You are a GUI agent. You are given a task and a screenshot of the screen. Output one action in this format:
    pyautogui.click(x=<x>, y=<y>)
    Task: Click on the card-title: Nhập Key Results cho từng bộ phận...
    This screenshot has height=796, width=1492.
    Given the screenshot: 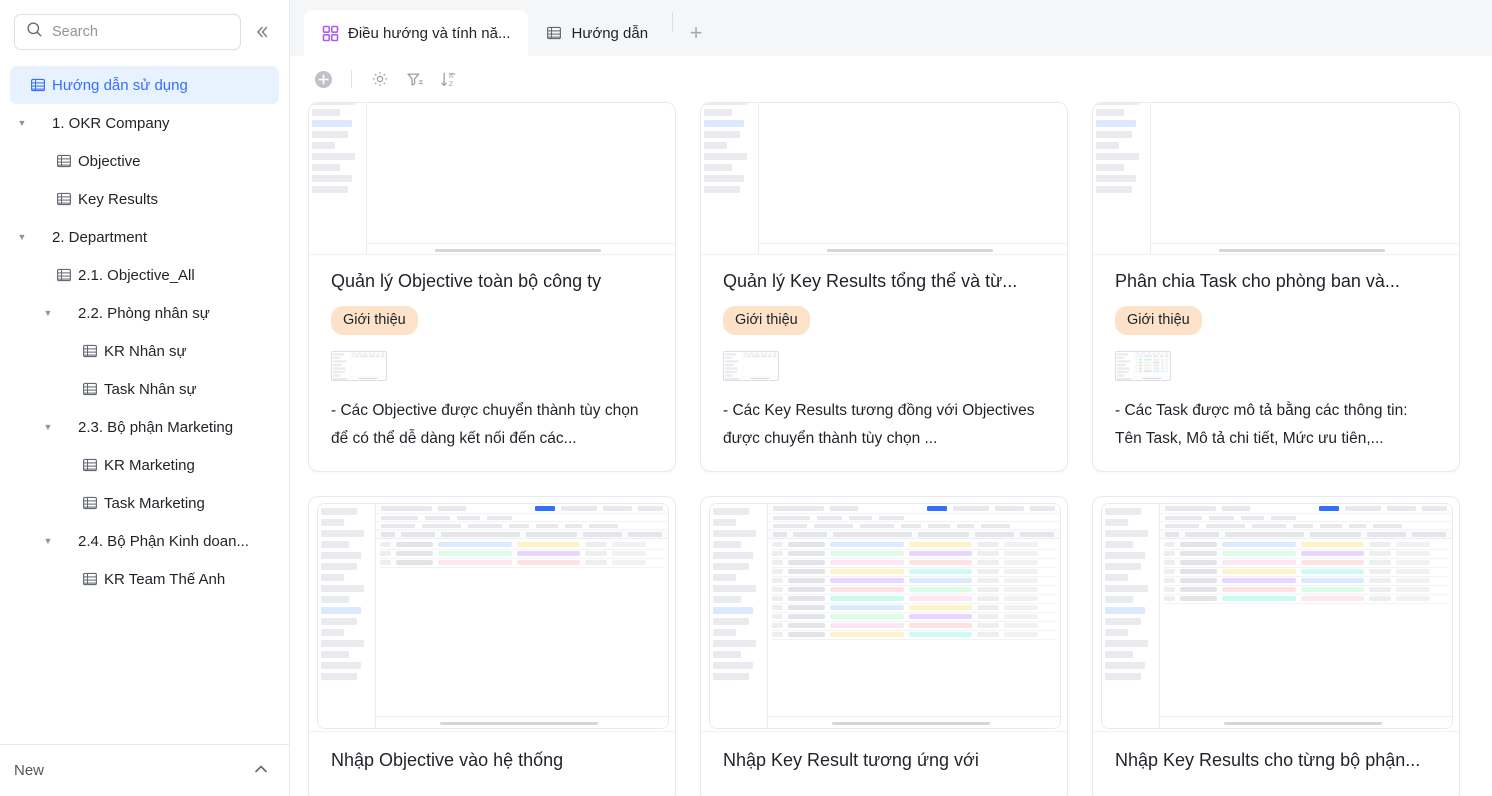 What is the action you would take?
    pyautogui.click(x=1268, y=759)
    